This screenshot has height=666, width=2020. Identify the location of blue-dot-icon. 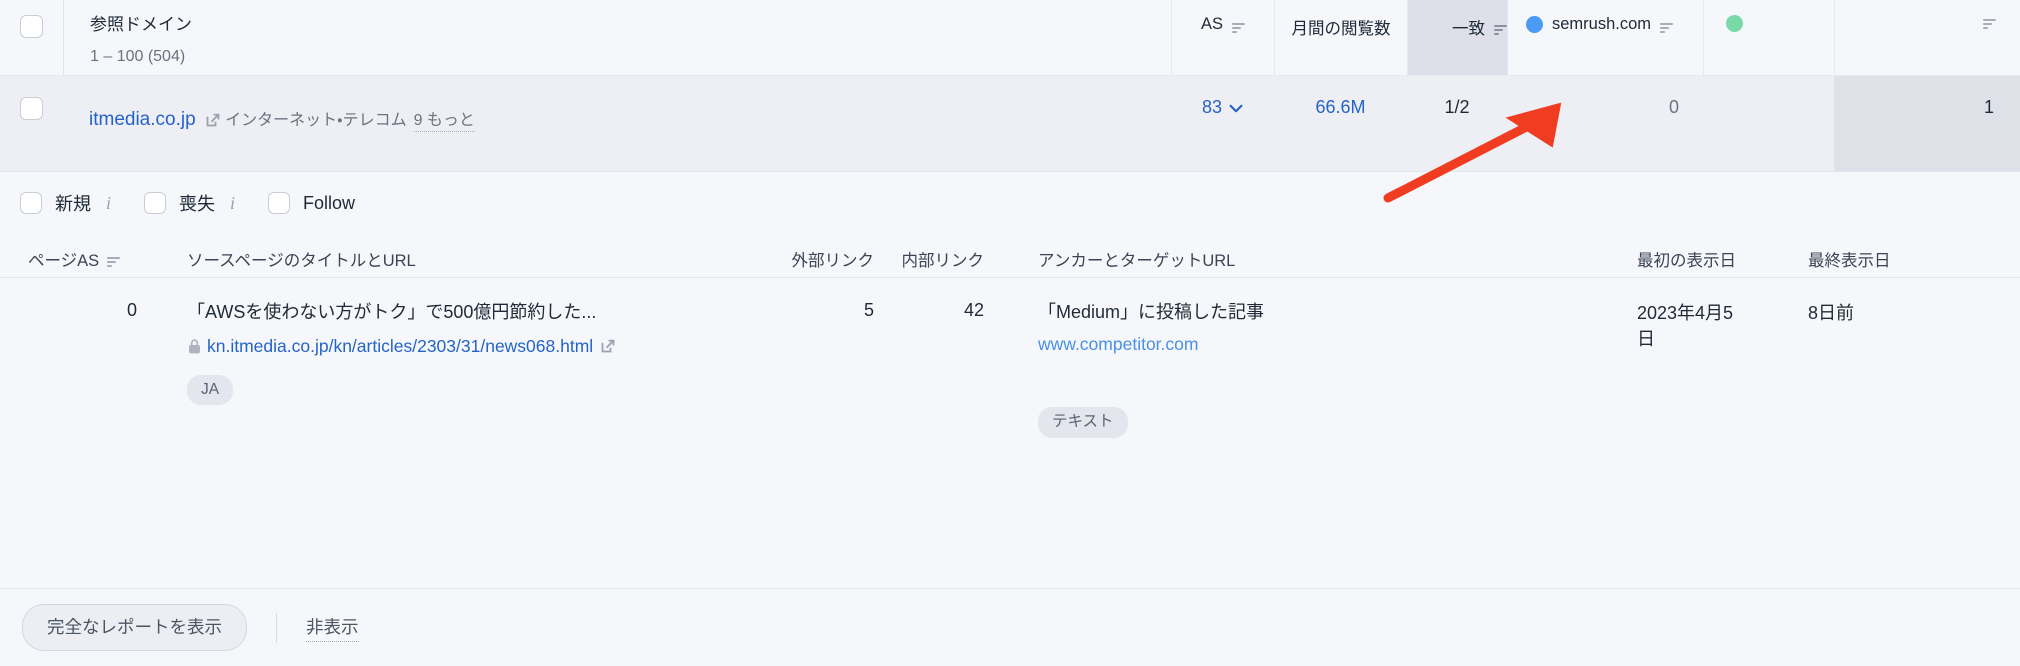
(1534, 24).